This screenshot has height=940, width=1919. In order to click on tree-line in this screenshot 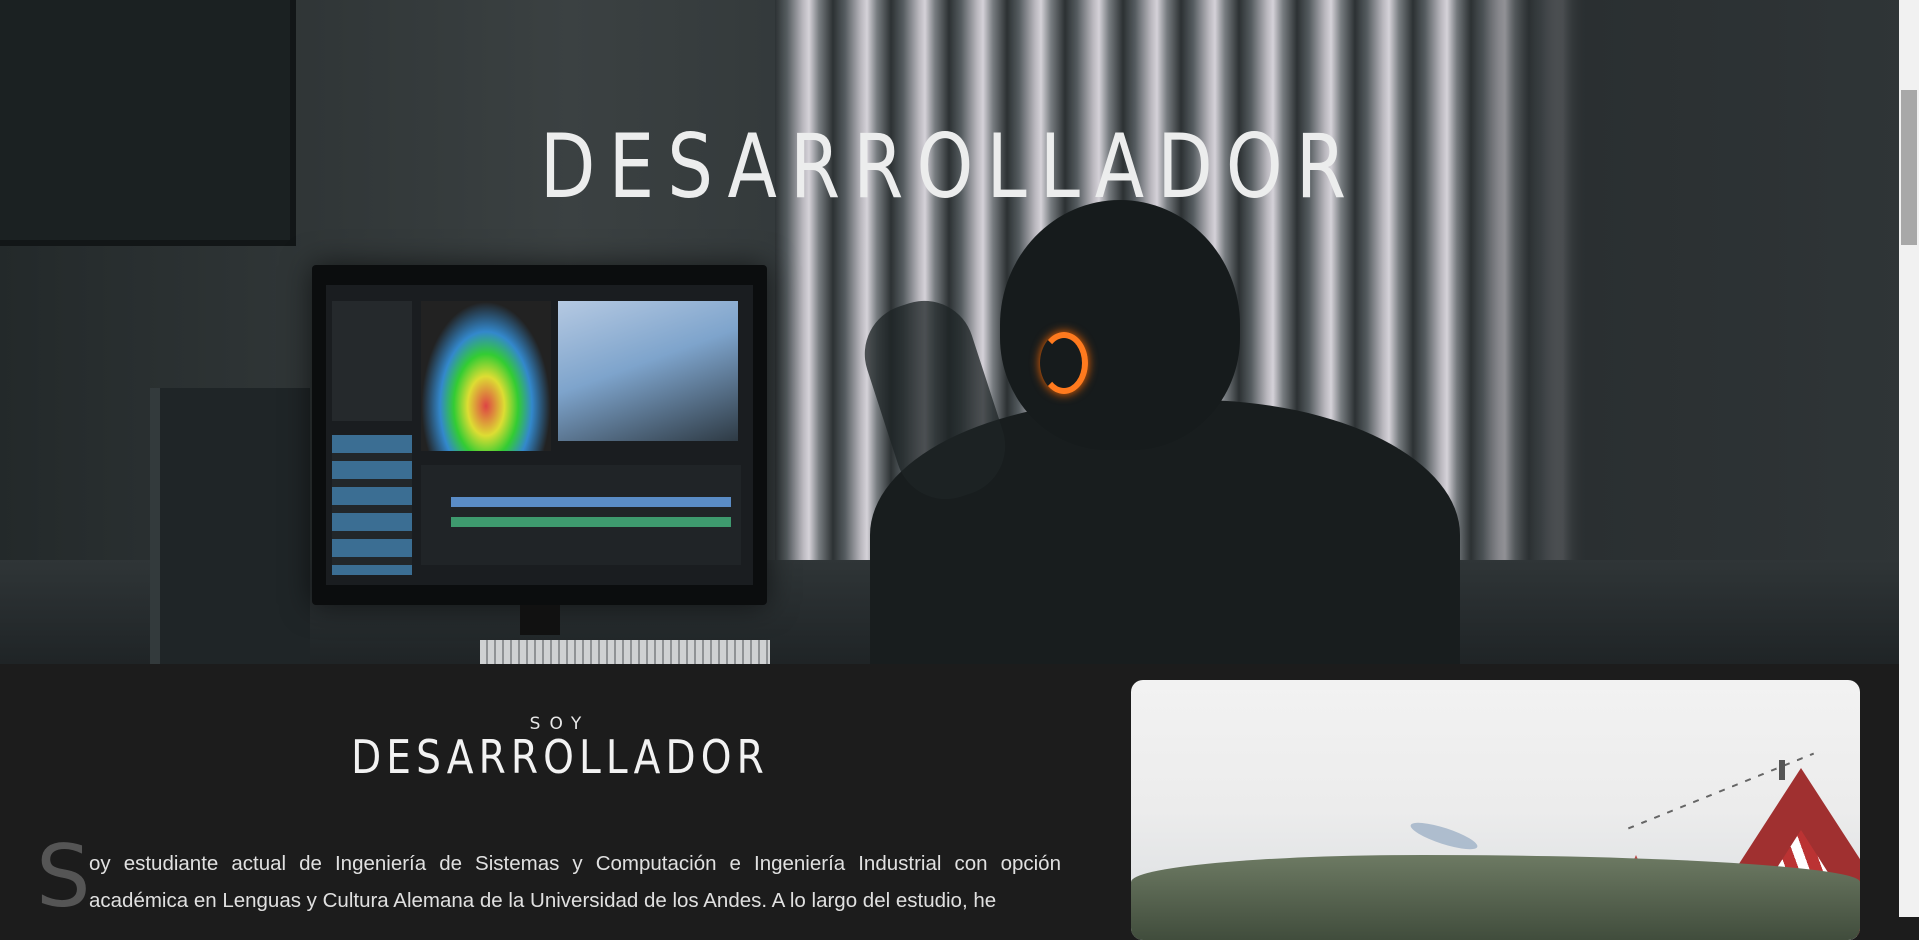, I will do `click(1495, 897)`.